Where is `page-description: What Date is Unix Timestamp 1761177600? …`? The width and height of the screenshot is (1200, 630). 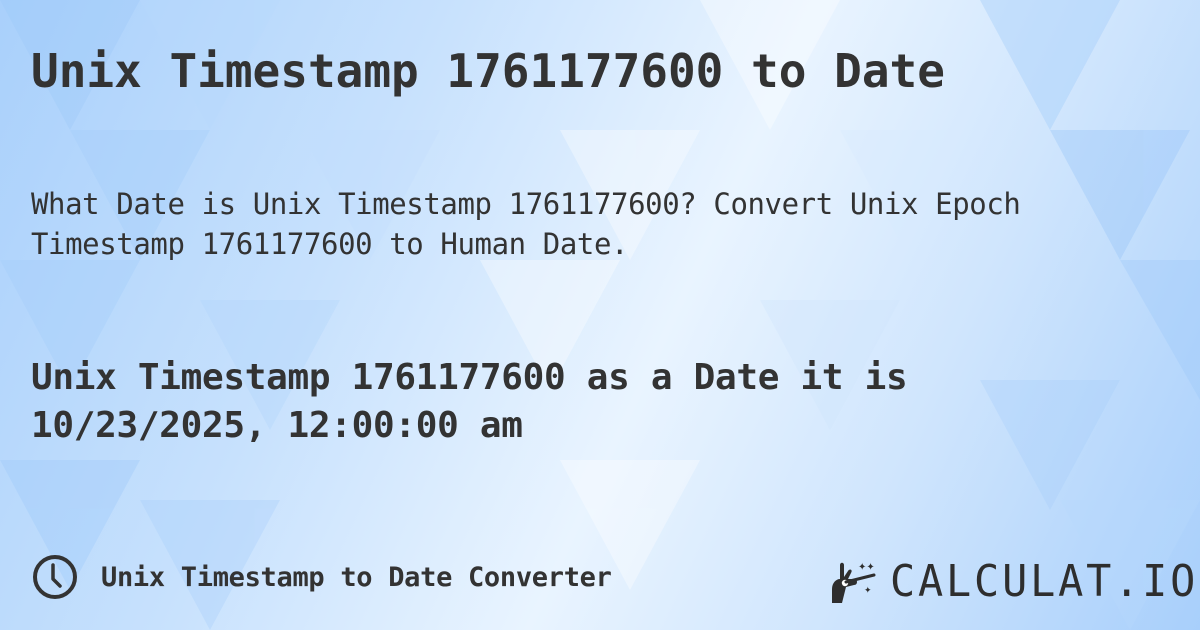 page-description: What Date is Unix Timestamp 1761177600? … is located at coordinates (526, 224).